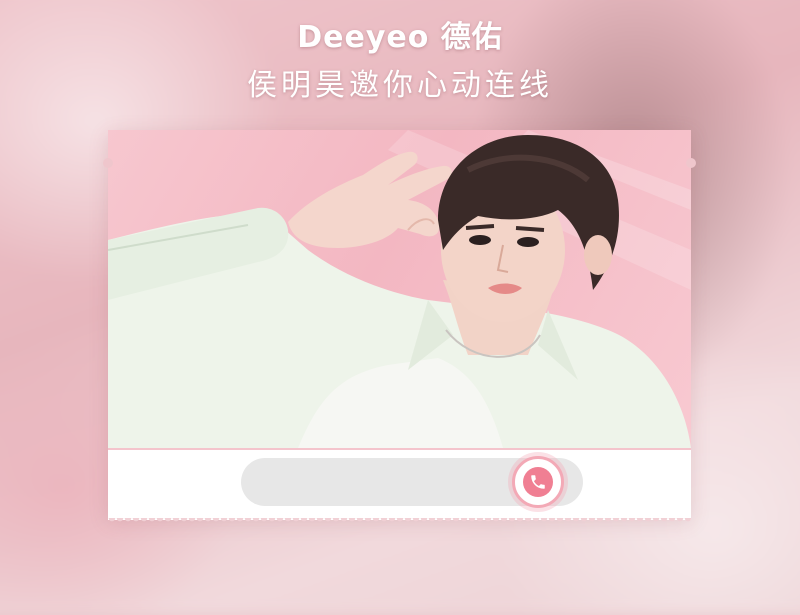 This screenshot has height=615, width=800. I want to click on card-scalloped-edge, so click(399, 521).